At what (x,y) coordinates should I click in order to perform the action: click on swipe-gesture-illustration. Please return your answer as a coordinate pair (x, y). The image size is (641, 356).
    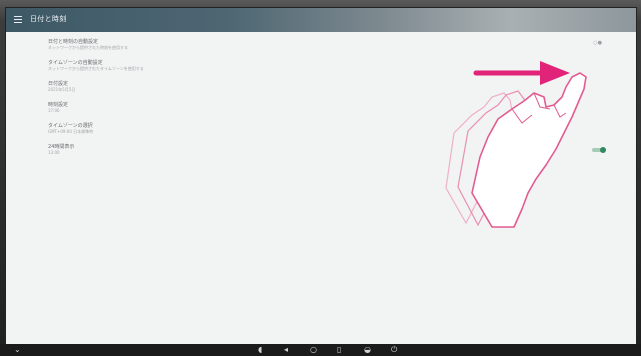
    Looking at the image, I should click on (516, 144).